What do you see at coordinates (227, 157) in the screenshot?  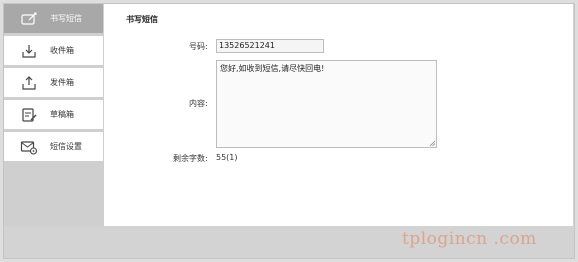 I see `remaining-chars-value: 55(1)` at bounding box center [227, 157].